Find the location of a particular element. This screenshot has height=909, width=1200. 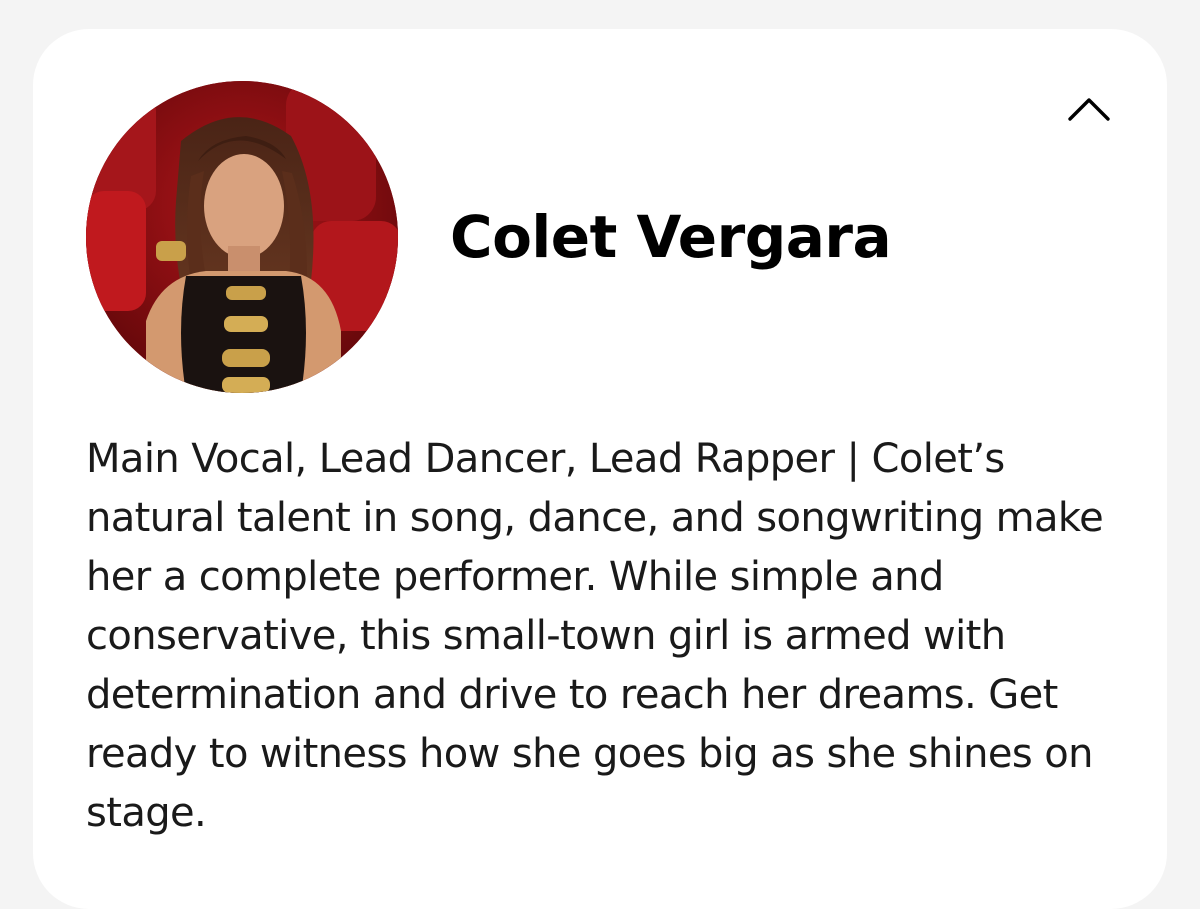

avatar is located at coordinates (242, 237).